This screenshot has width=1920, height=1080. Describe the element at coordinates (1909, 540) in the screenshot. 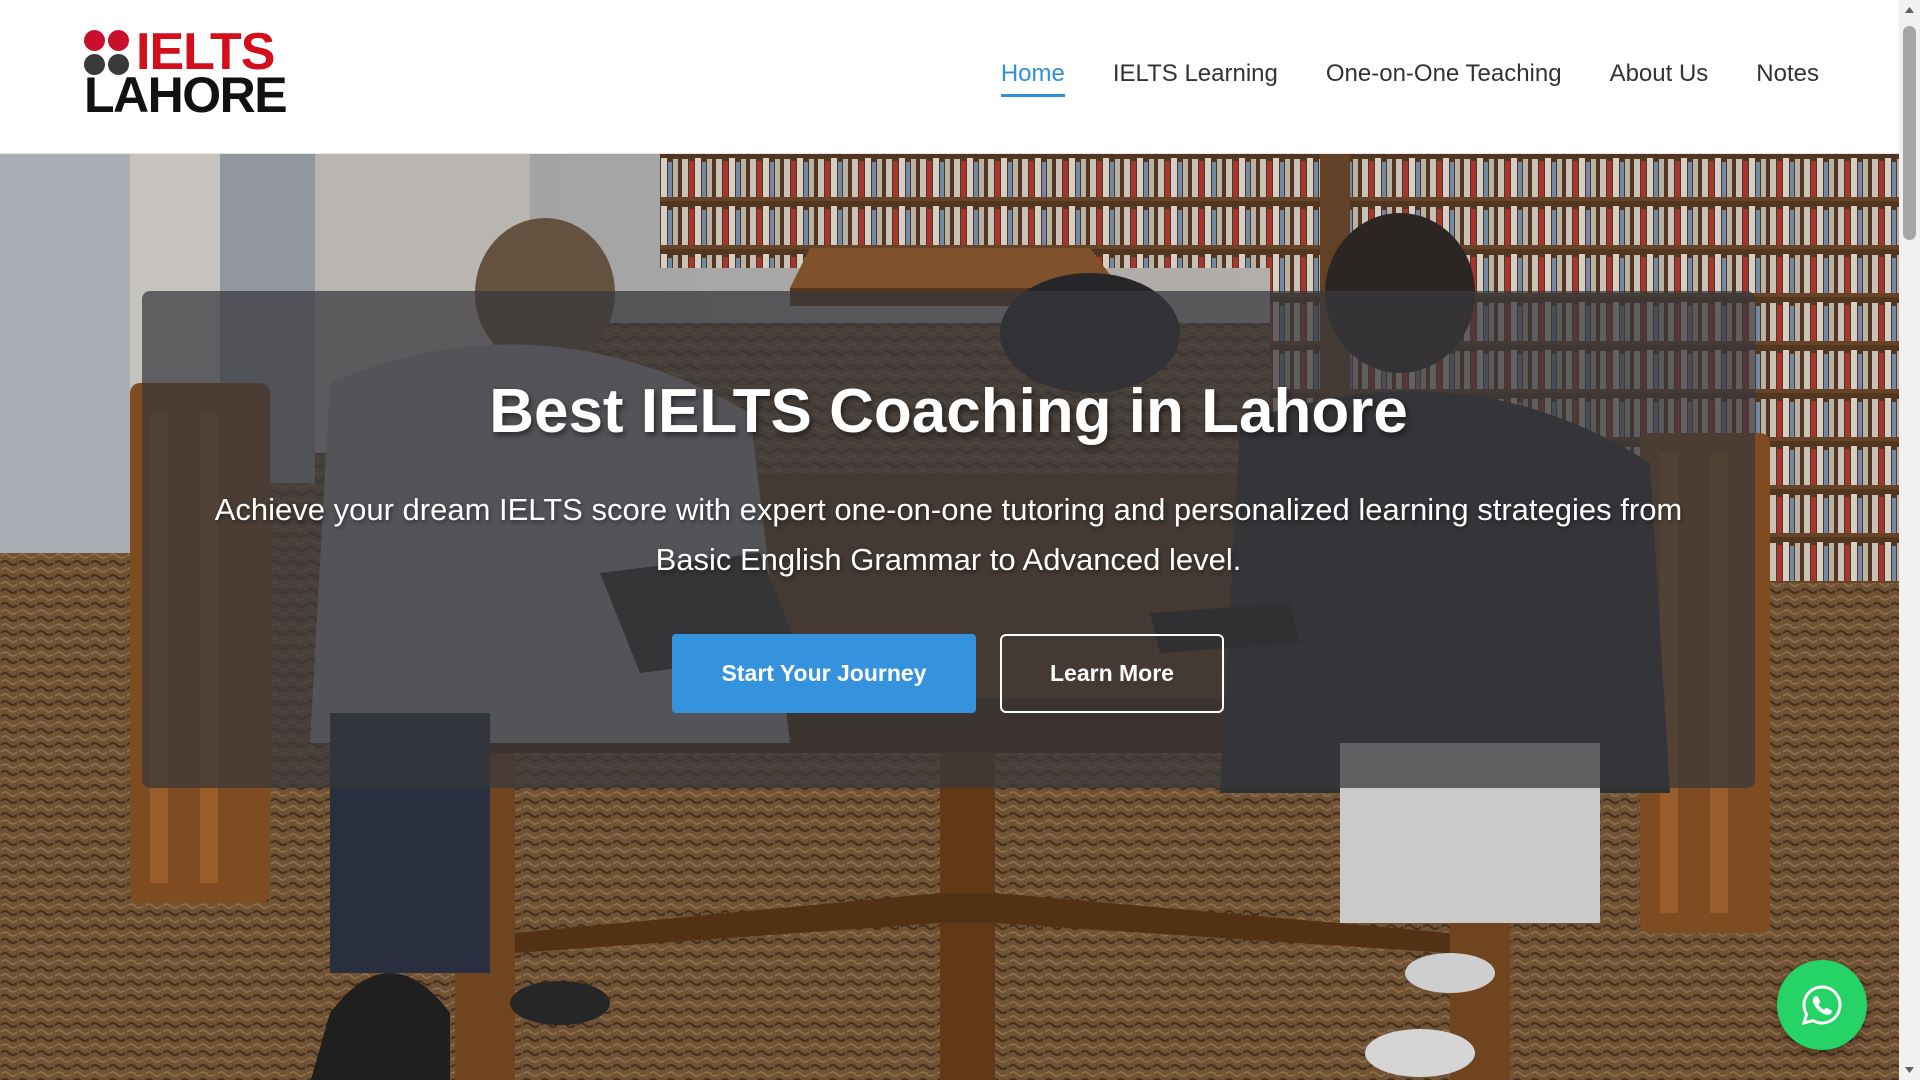

I see `page-scrollbar` at that location.